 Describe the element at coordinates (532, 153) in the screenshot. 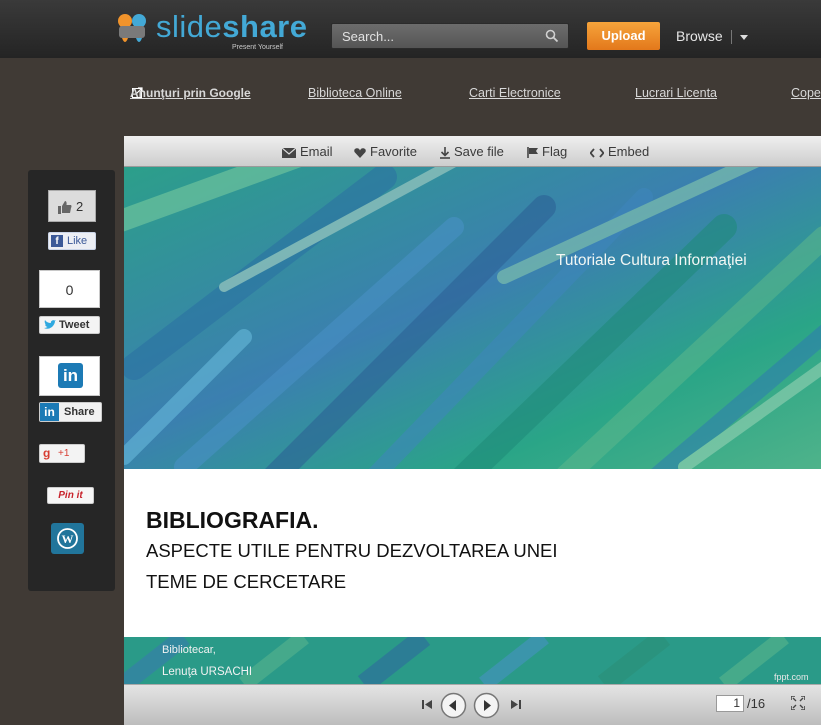

I see `flag-icon` at that location.